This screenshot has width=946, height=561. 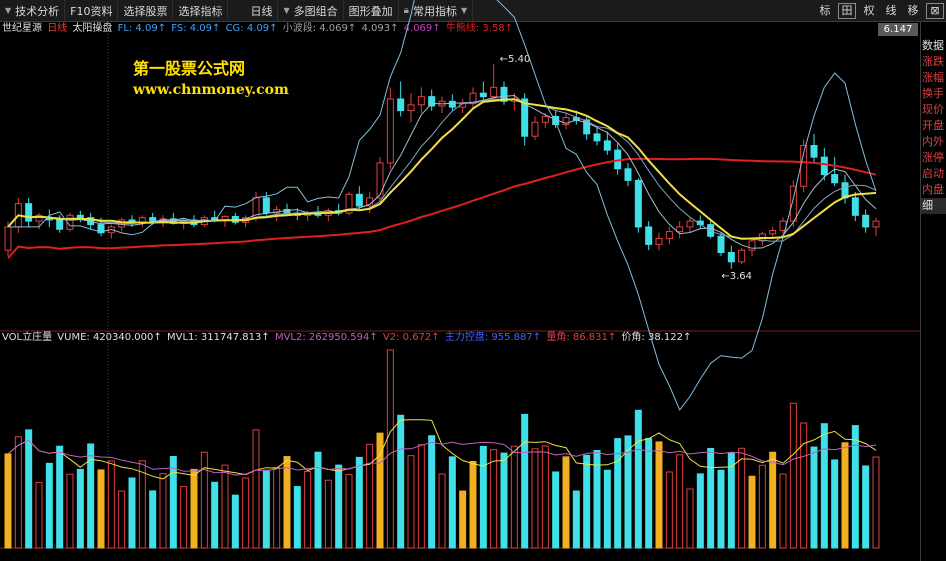 What do you see at coordinates (933, 78) in the screenshot?
I see `side-panel-item: 涨幅` at bounding box center [933, 78].